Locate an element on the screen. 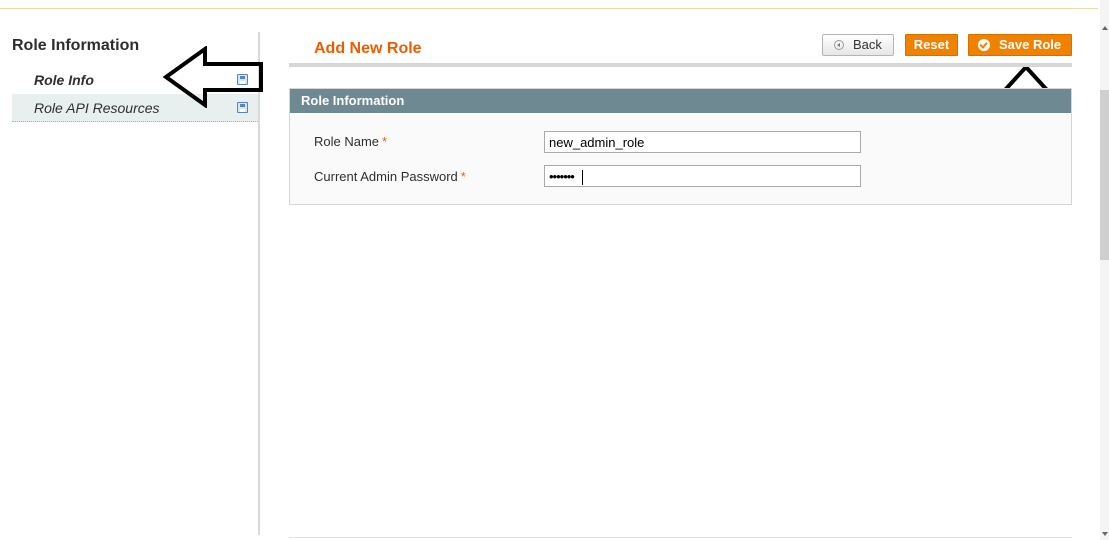 This screenshot has height=540, width=1109. sidebar-item-label: Role API Resources is located at coordinates (97, 108).